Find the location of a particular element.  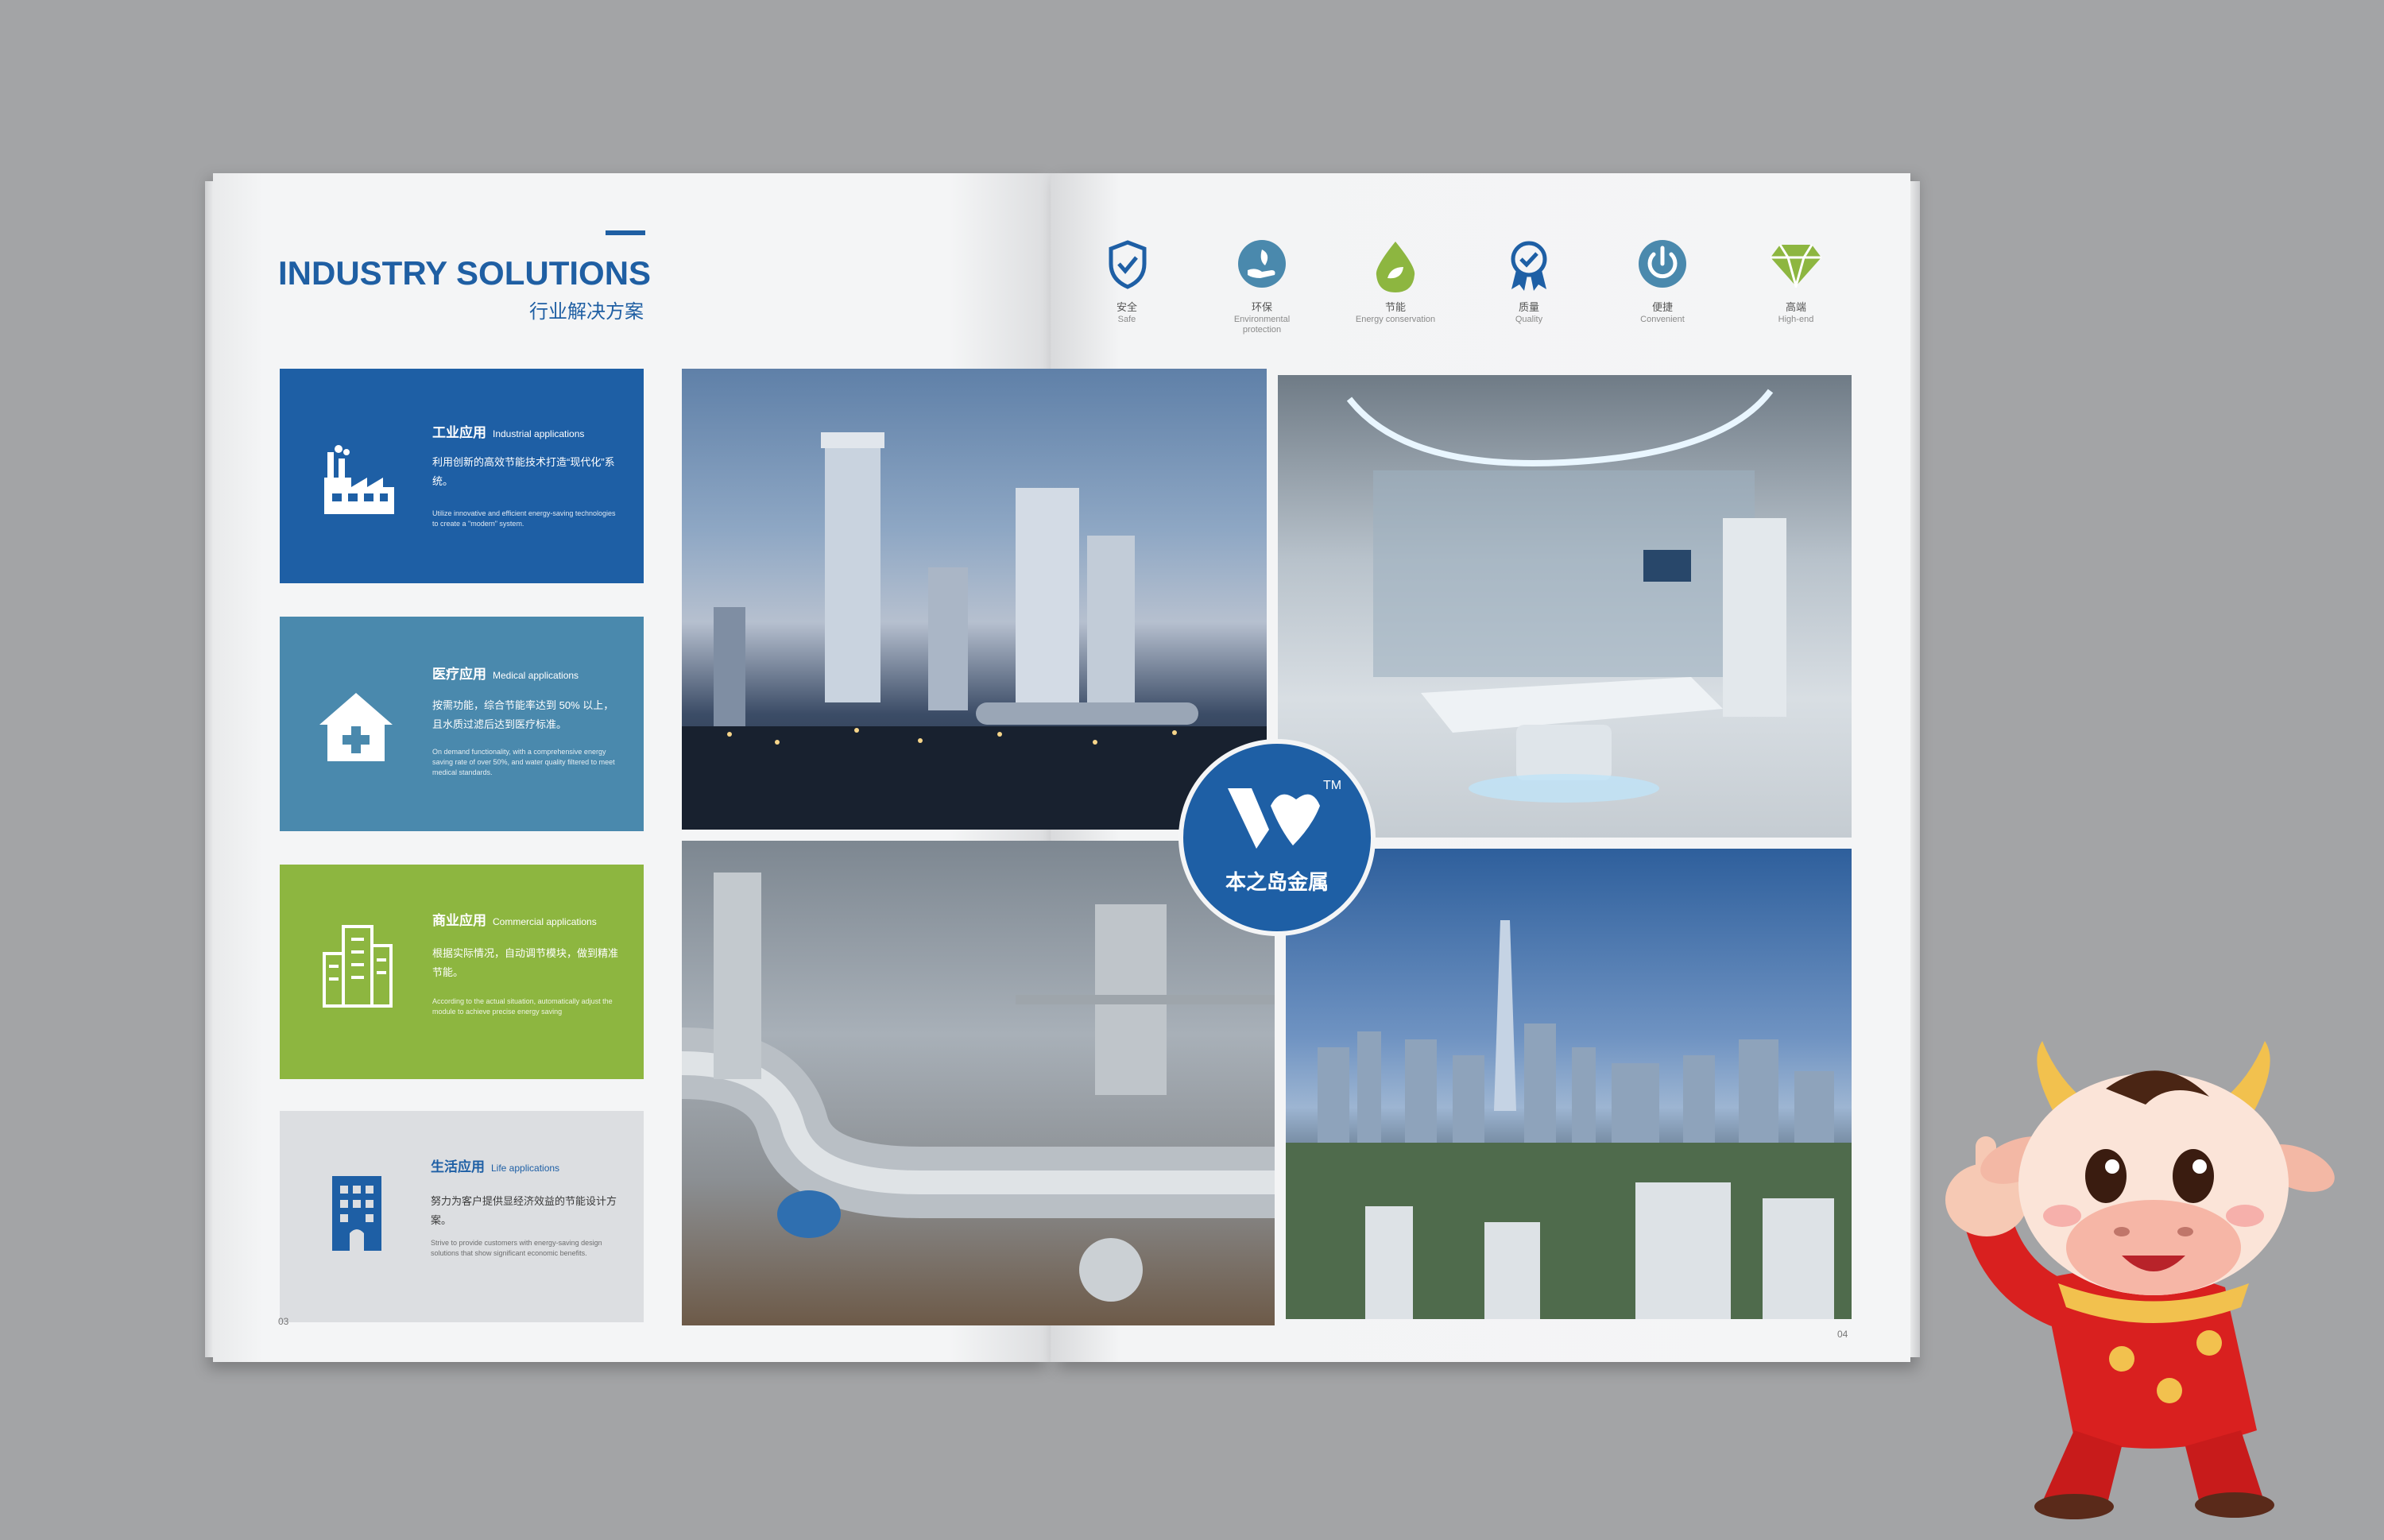

ox-mascot-illustration is located at coordinates (2140, 1280).